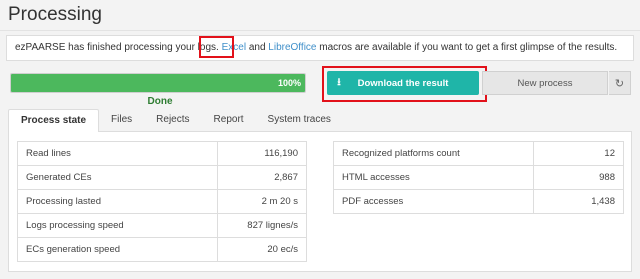 This screenshot has height=279, width=640. I want to click on table-row: Read lines 116,190, so click(162, 153).